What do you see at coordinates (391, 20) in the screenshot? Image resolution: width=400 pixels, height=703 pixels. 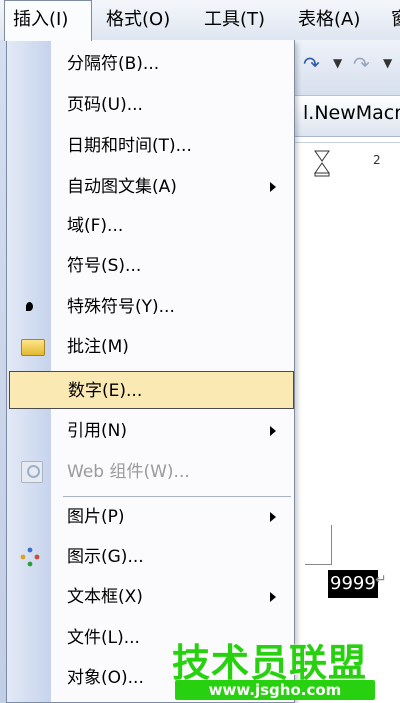 I see `menu-window: 窗` at bounding box center [391, 20].